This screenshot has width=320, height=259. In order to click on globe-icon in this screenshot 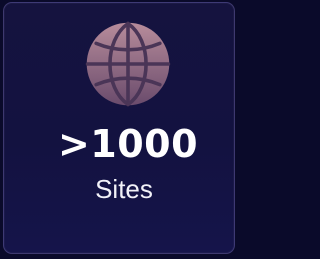, I will do `click(128, 64)`.